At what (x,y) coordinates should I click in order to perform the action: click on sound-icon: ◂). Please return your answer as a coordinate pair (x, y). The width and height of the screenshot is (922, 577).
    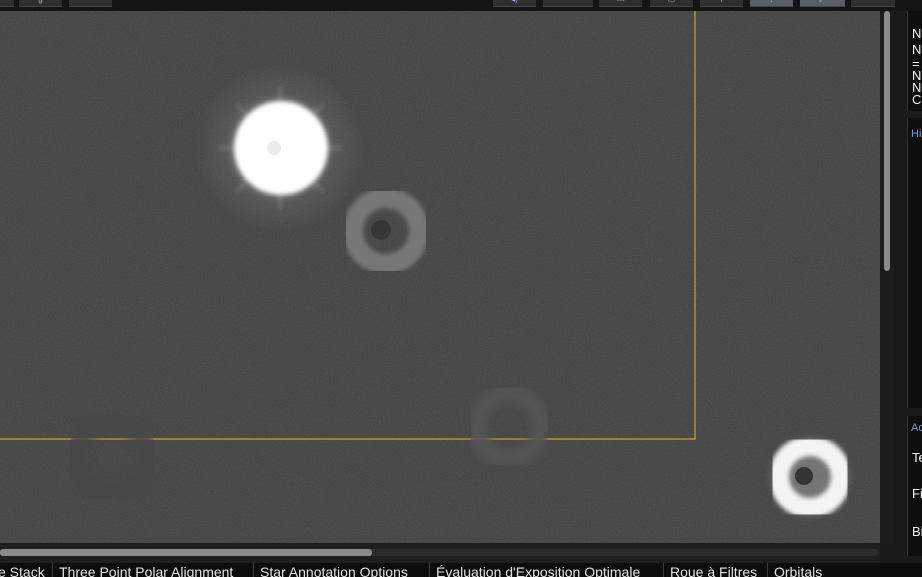
    Looking at the image, I should click on (514, 2).